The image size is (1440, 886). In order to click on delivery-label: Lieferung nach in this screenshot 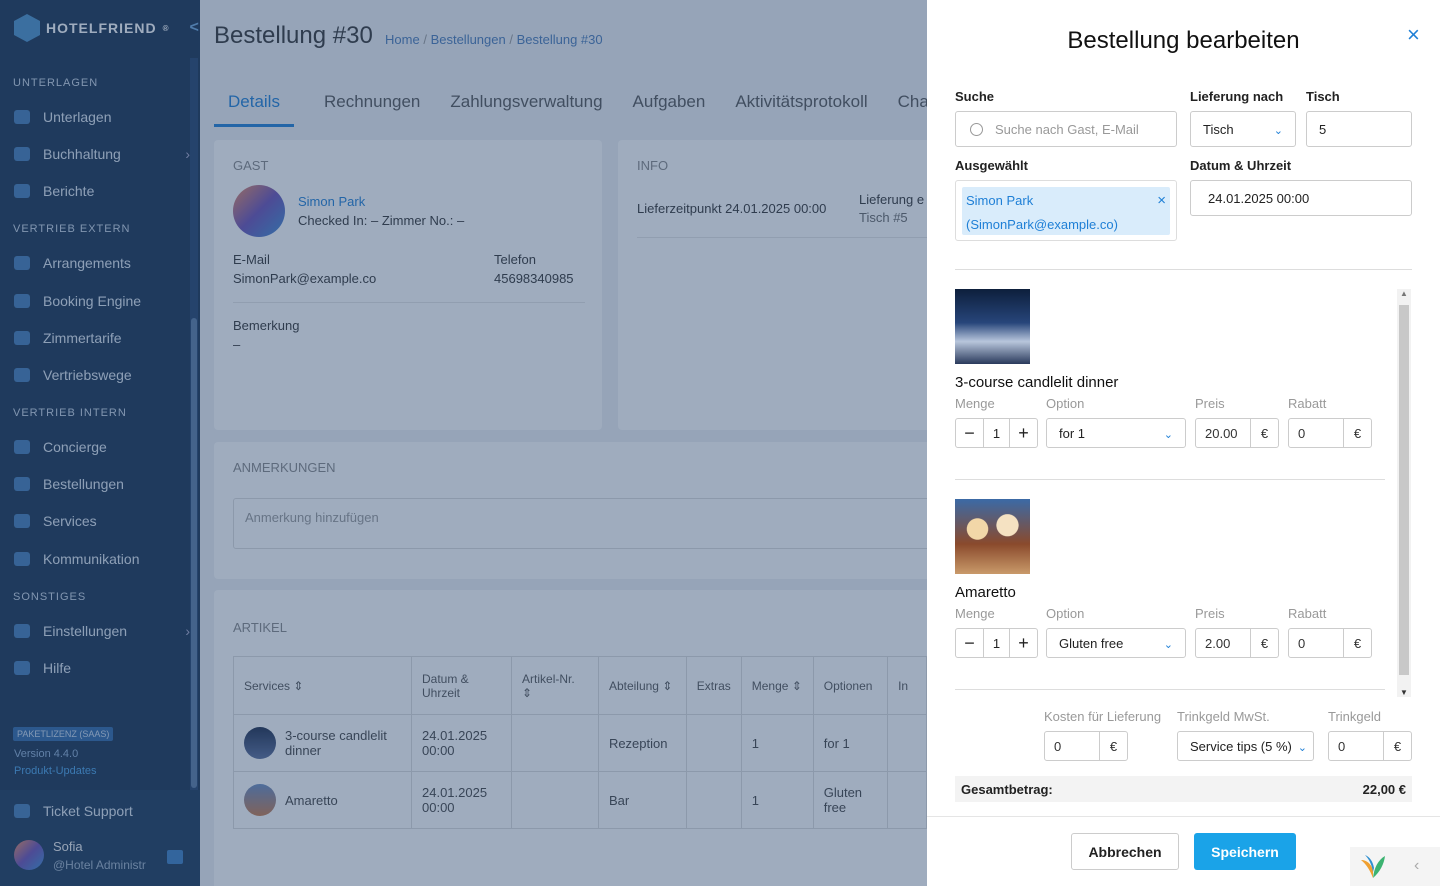, I will do `click(1237, 96)`.